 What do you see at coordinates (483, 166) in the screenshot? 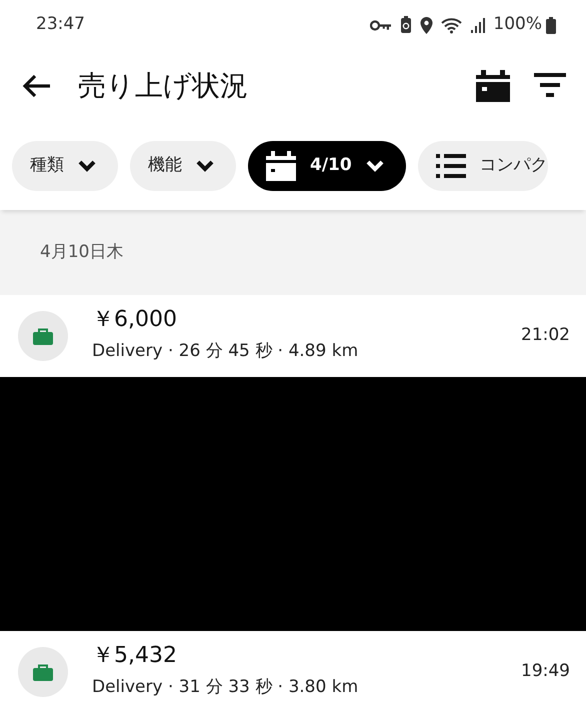
I see `filter-chip: コンパク` at bounding box center [483, 166].